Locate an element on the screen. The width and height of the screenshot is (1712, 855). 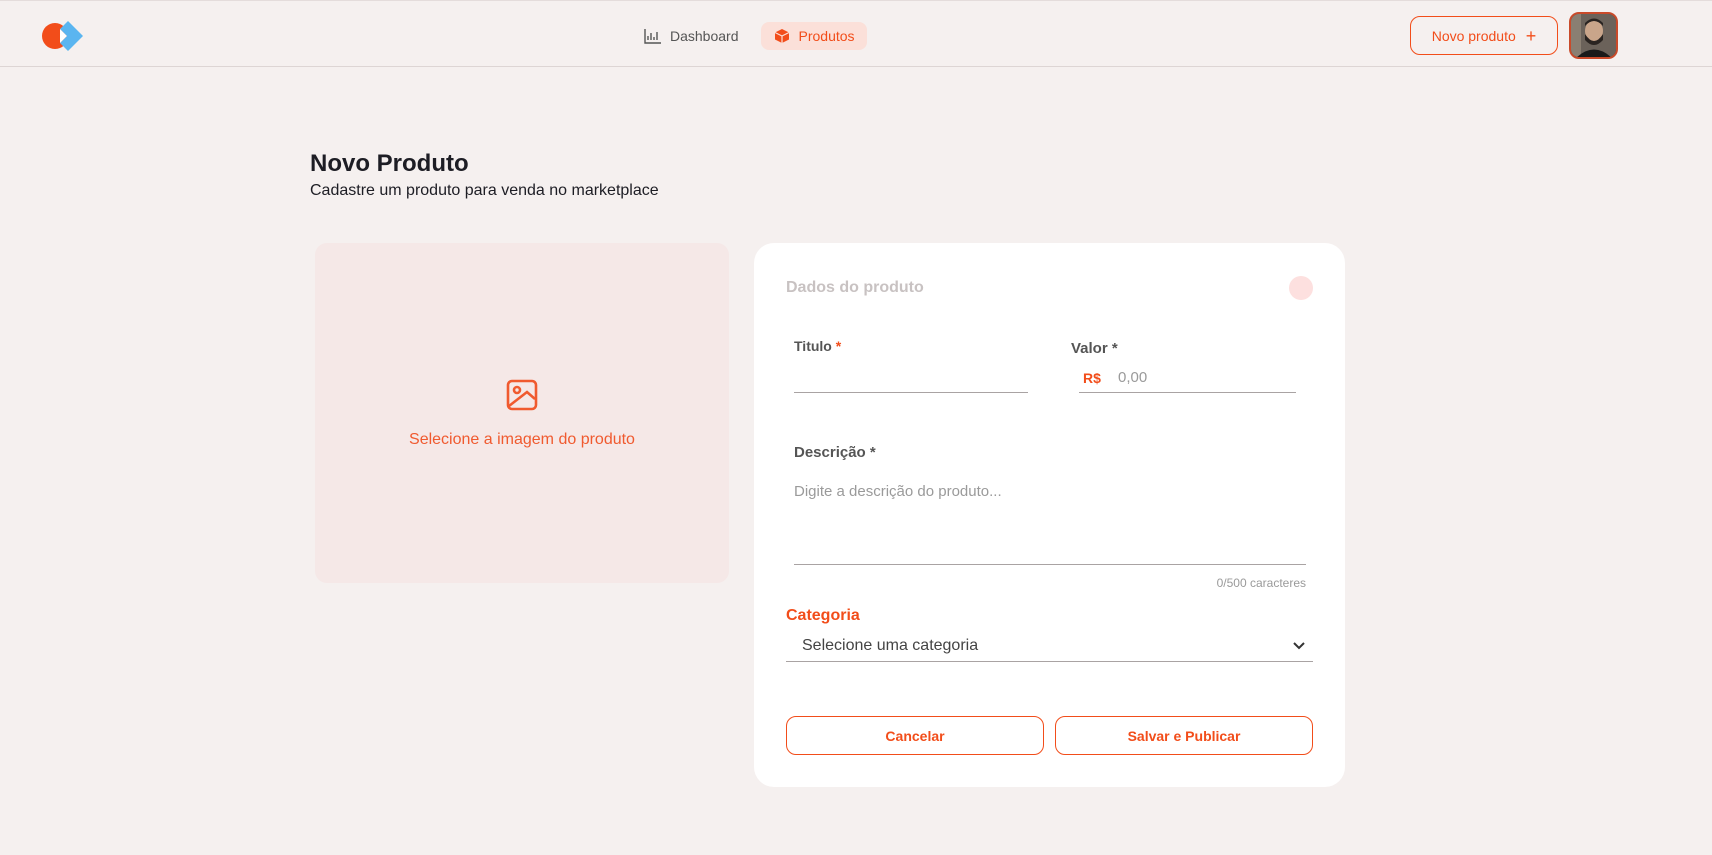
main-nav: Dashboard Produtos is located at coordinates (749, 36).